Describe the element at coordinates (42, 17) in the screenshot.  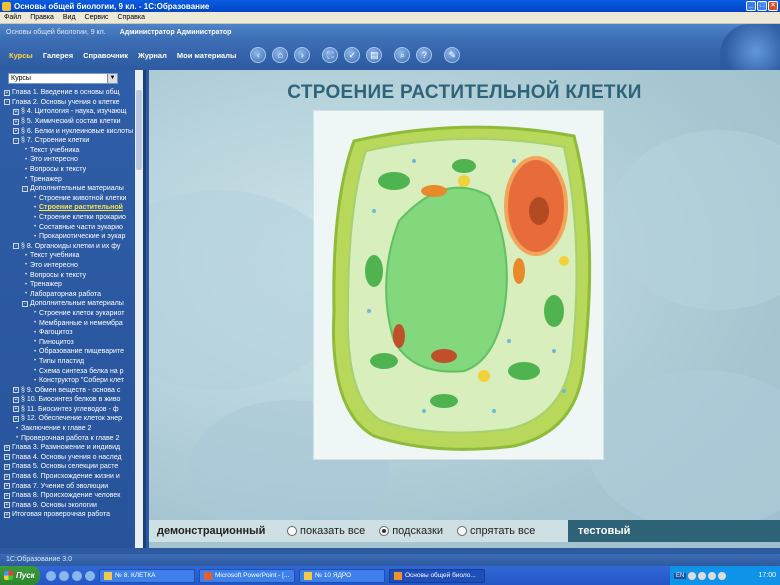
I see `menu-edit: Правка` at that location.